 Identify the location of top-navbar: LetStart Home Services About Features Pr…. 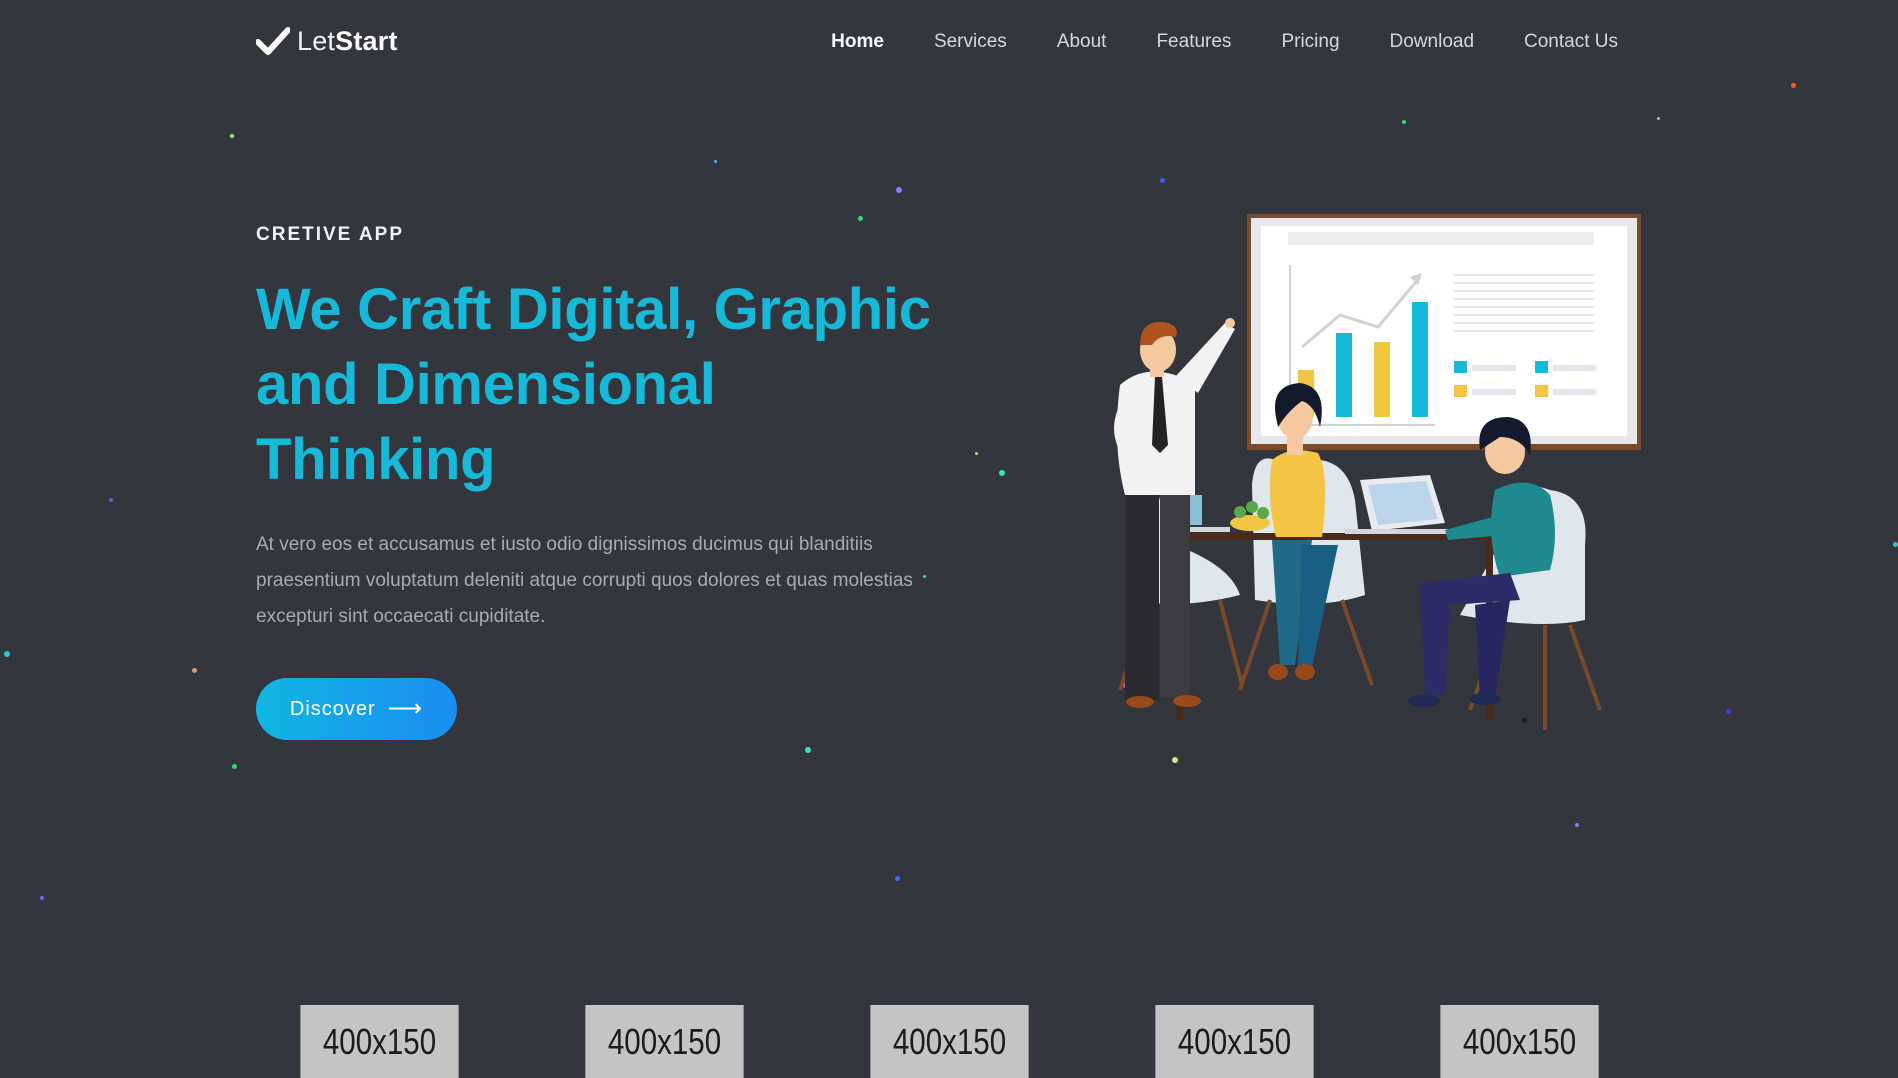
(949, 45).